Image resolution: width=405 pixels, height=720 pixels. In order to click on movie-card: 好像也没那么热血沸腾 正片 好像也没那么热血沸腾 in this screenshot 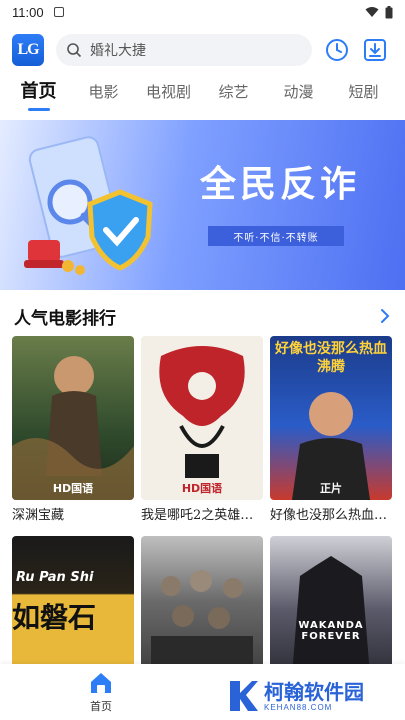, I will do `click(331, 429)`.